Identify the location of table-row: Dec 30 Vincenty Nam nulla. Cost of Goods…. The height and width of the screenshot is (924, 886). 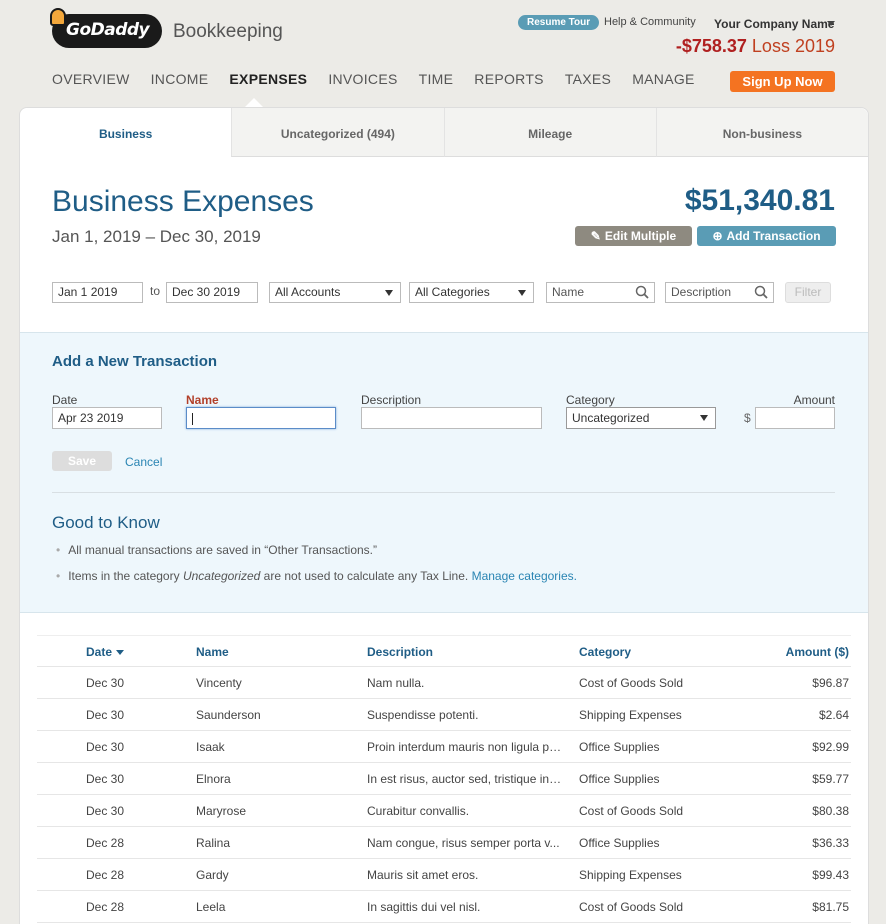
(444, 683).